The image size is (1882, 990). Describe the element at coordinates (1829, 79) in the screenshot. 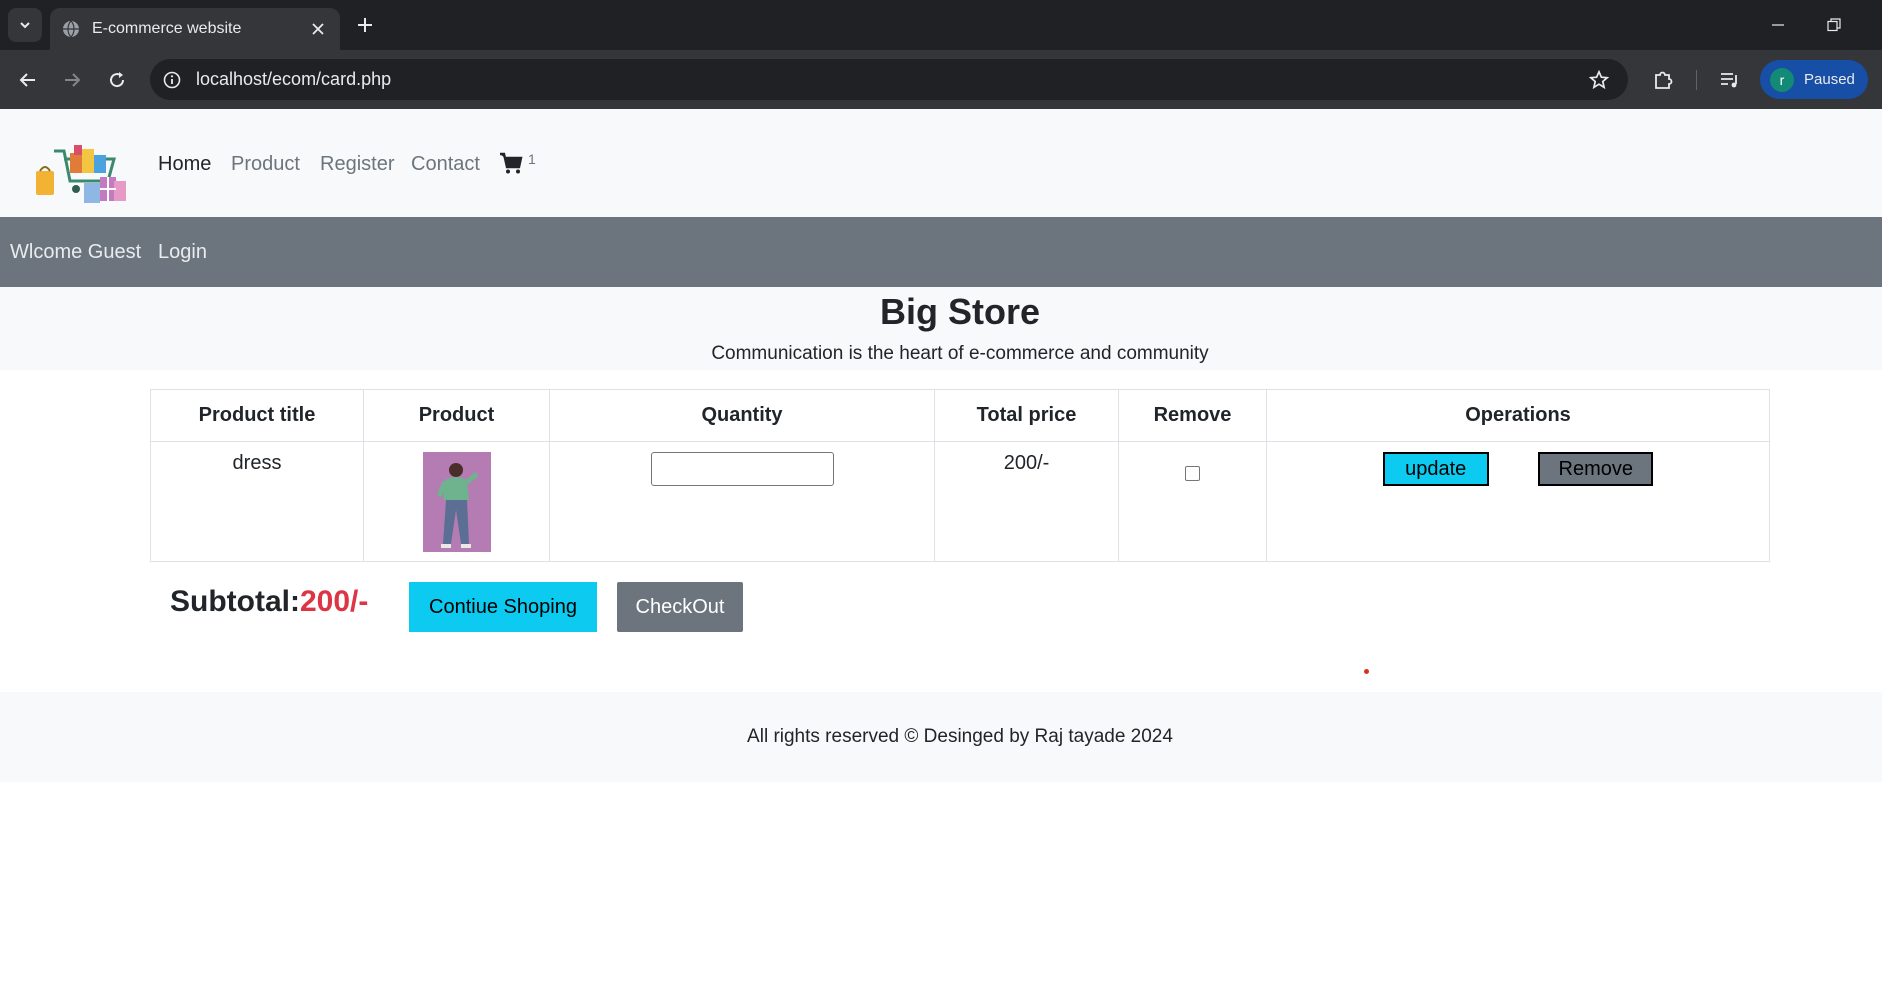

I see `profile-status: Paused` at that location.